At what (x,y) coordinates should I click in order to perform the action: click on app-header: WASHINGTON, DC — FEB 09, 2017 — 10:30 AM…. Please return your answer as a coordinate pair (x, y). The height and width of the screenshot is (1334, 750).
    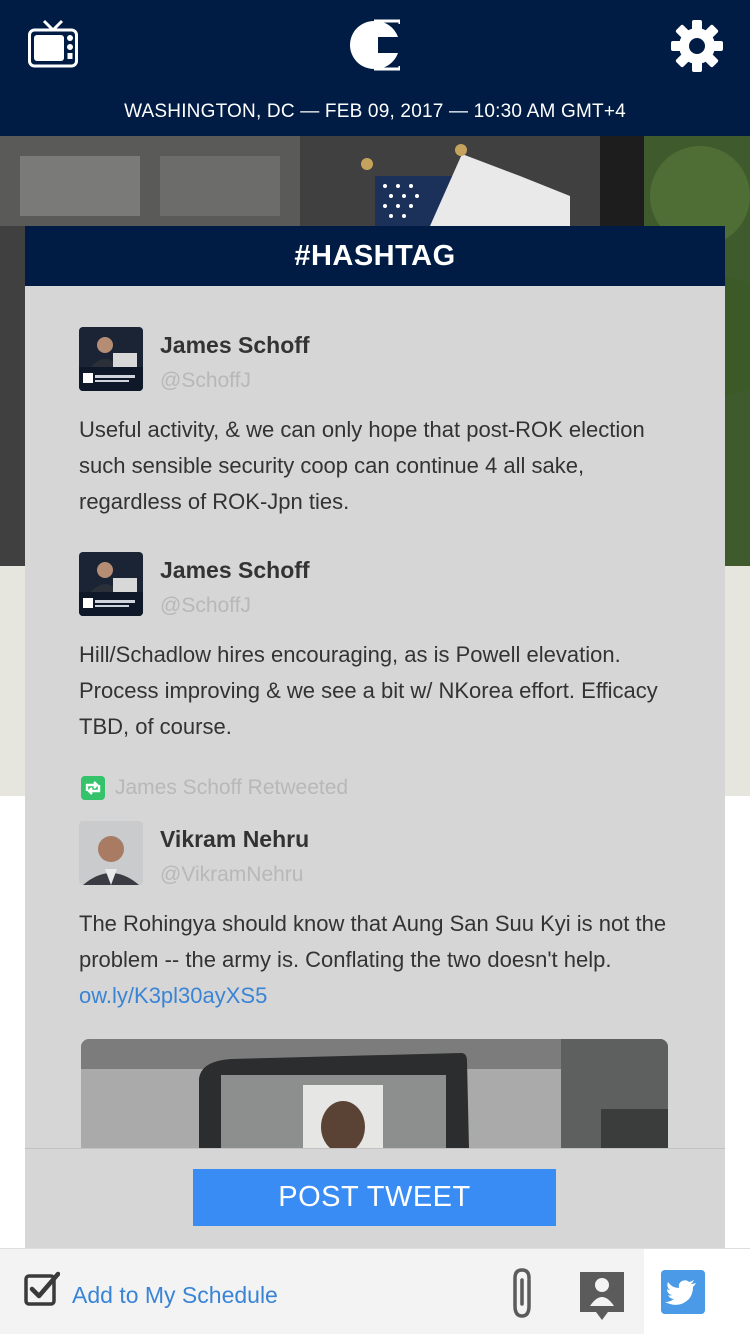
    Looking at the image, I should click on (375, 68).